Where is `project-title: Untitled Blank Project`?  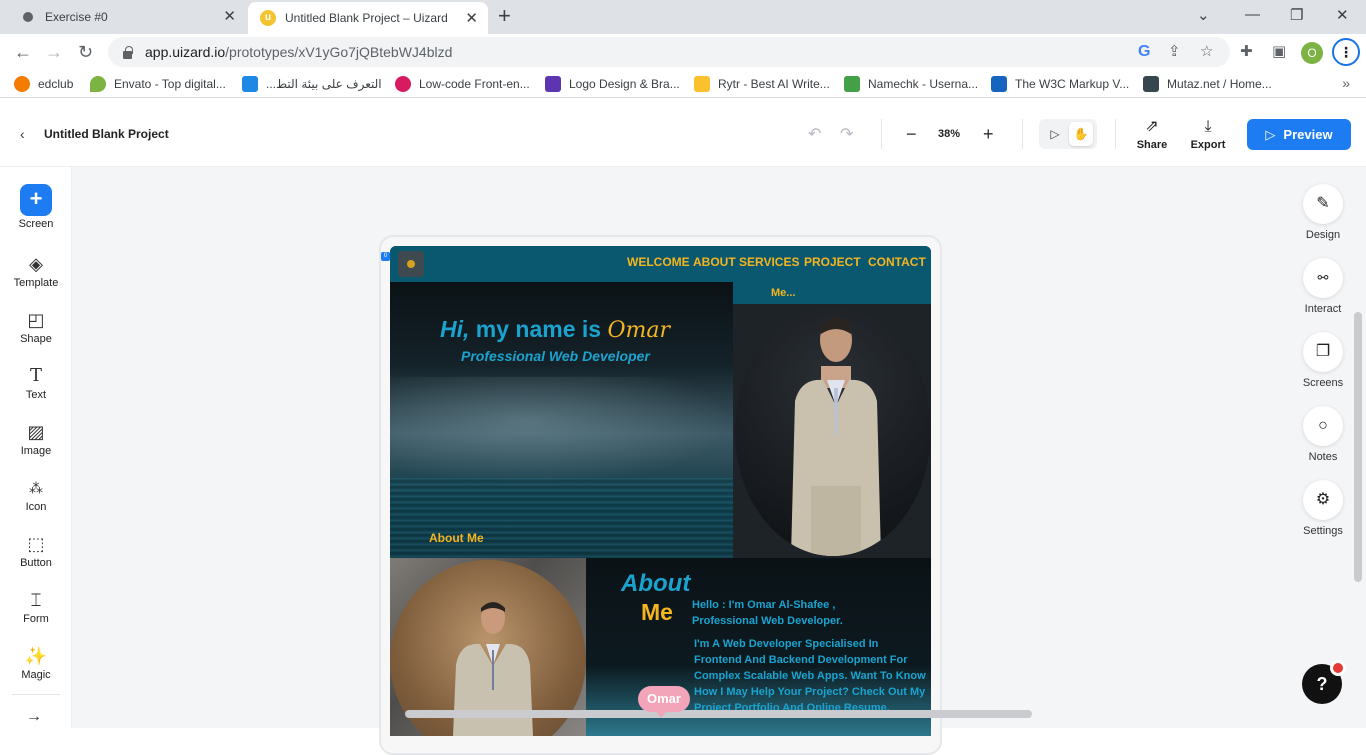
project-title: Untitled Blank Project is located at coordinates (106, 134).